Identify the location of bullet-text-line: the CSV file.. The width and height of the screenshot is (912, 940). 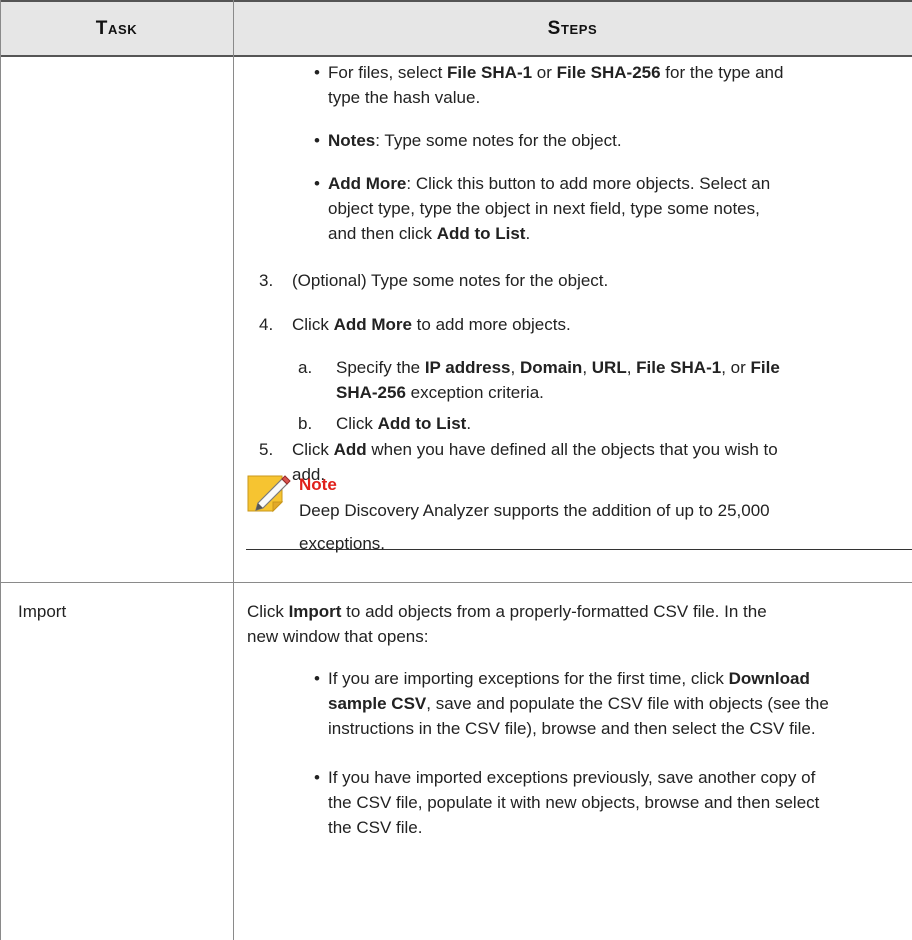
(375, 827).